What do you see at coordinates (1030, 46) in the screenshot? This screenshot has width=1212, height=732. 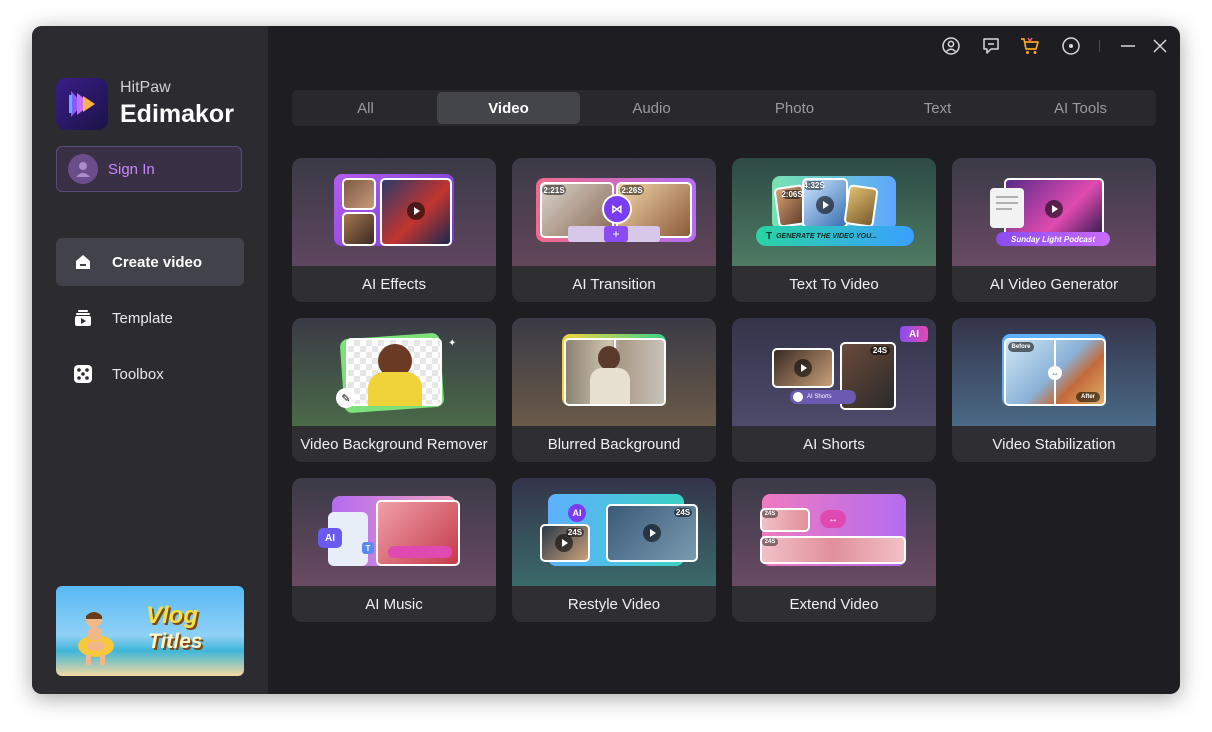 I see `cart-icon` at bounding box center [1030, 46].